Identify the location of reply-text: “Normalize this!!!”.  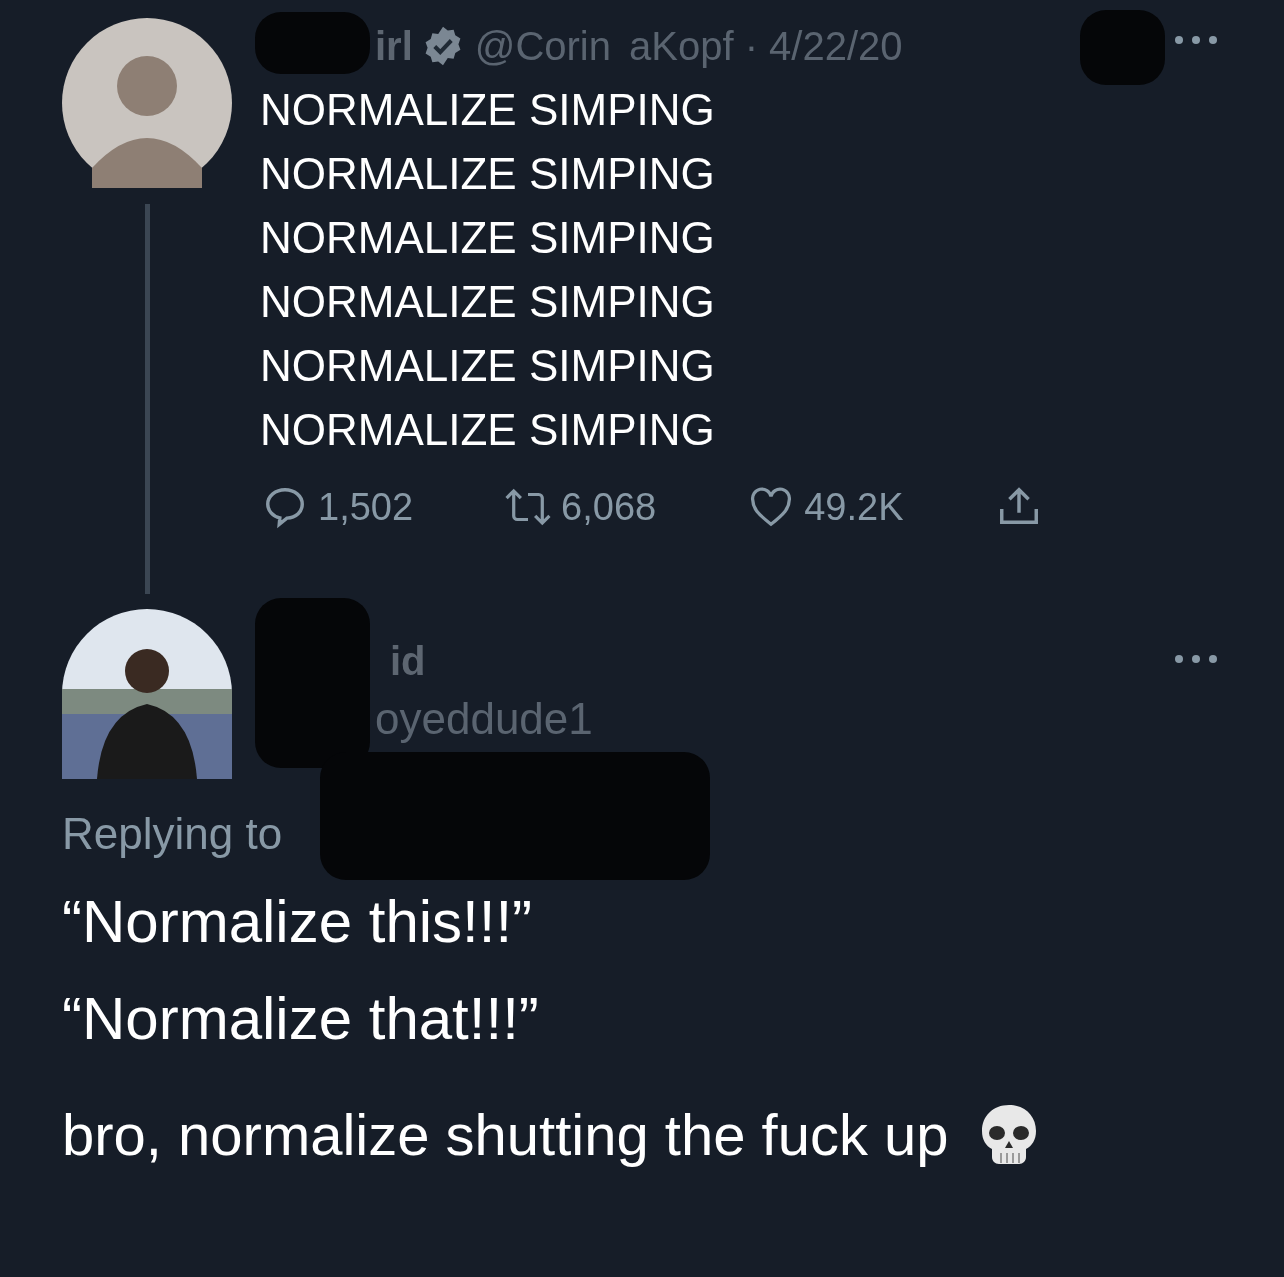
(297, 921).